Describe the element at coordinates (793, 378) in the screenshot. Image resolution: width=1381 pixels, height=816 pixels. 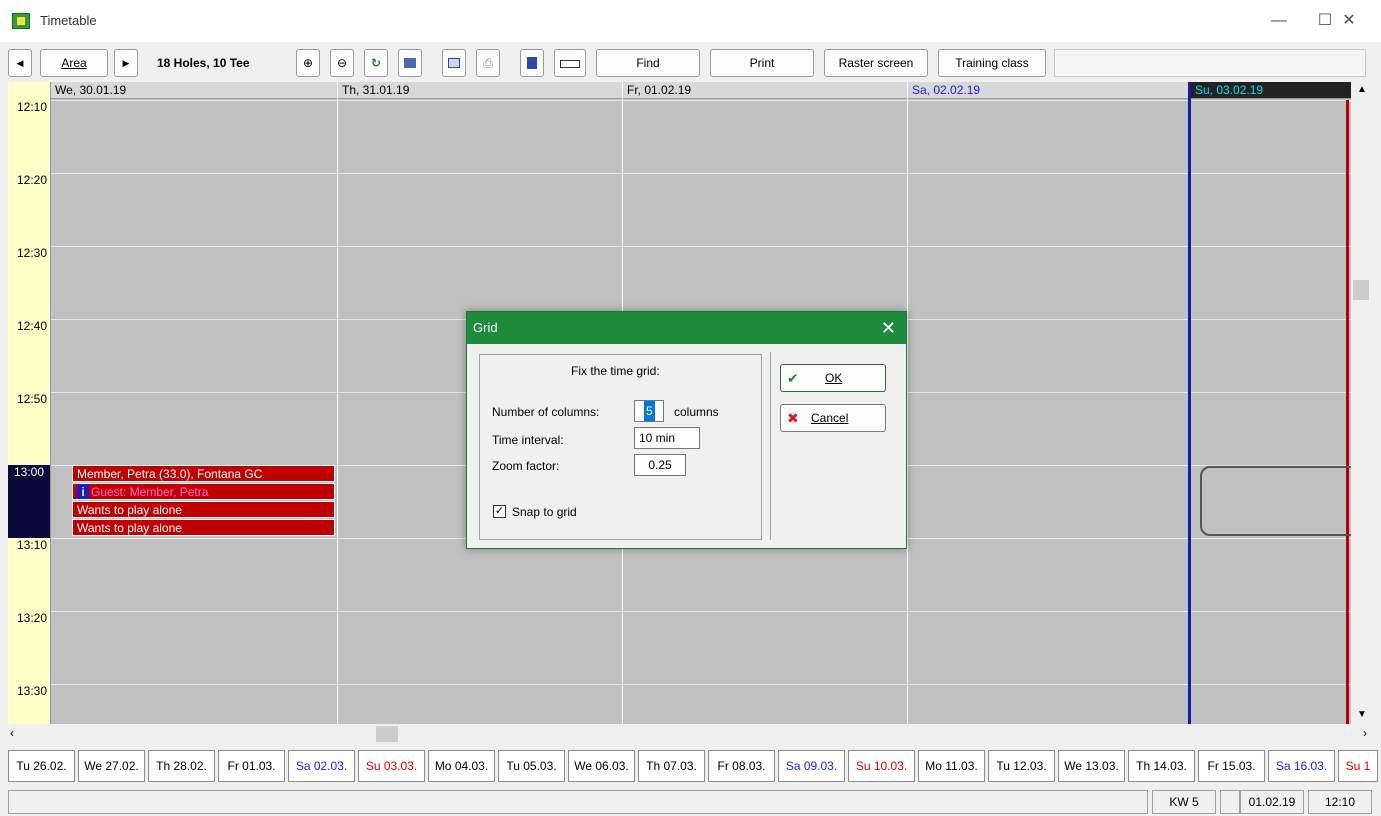
I see `ok-icon: ✔` at that location.